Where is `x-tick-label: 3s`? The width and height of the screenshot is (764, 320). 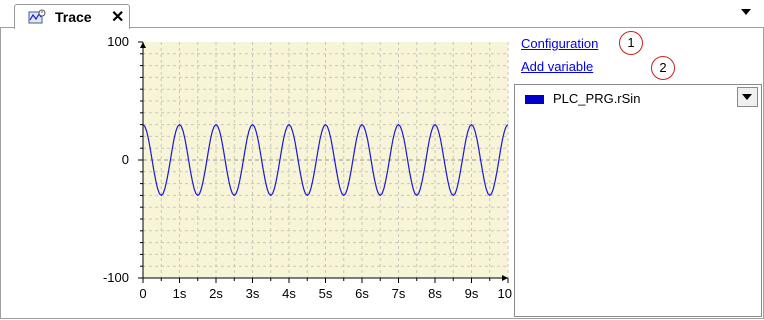
x-tick-label: 3s is located at coordinates (253, 293).